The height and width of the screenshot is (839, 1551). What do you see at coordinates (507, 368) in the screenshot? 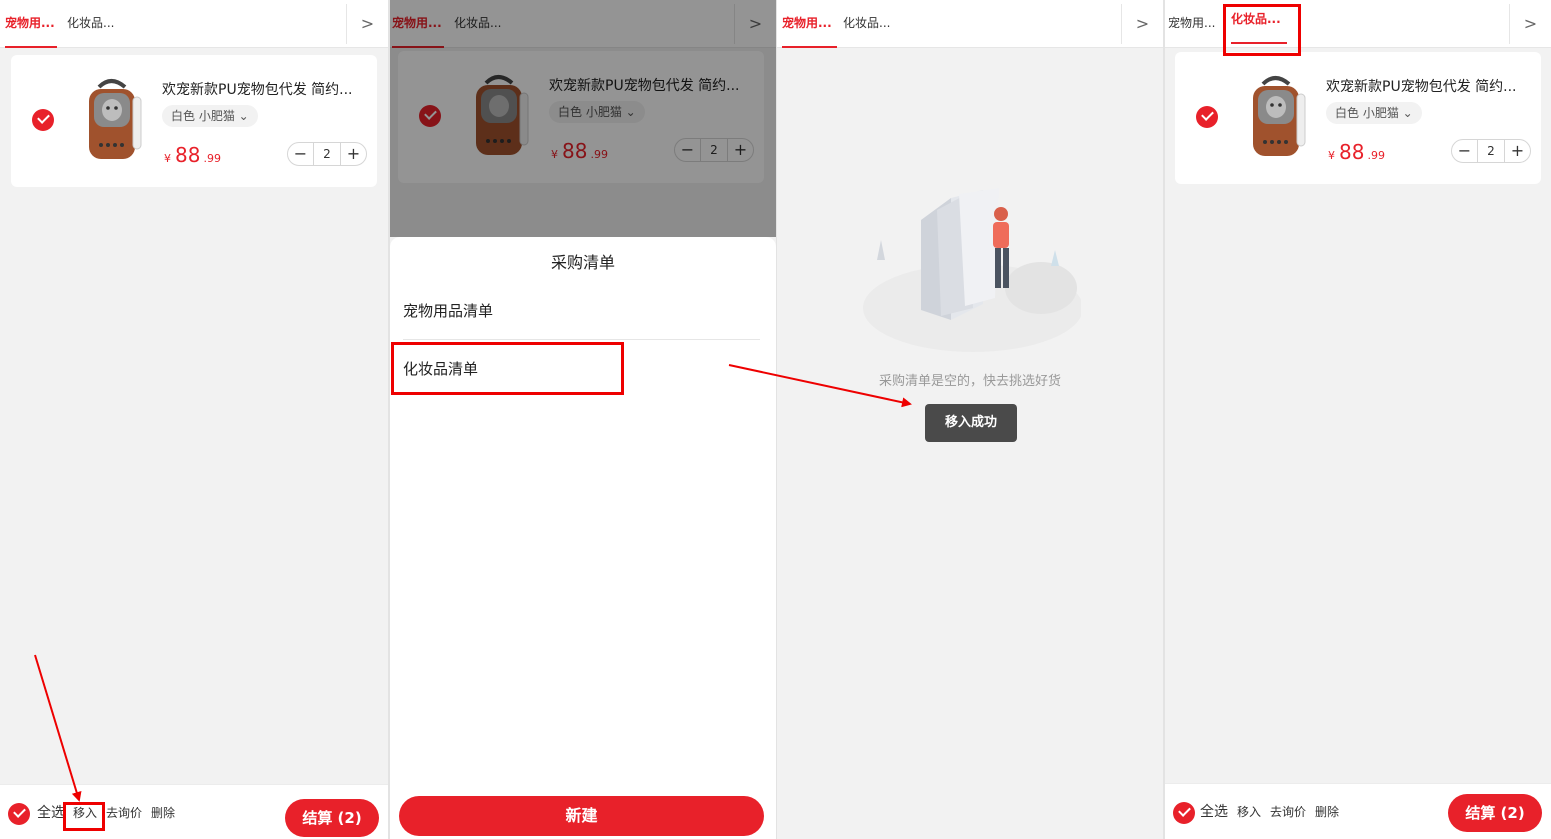
I see `highlight-cosmetics-item` at bounding box center [507, 368].